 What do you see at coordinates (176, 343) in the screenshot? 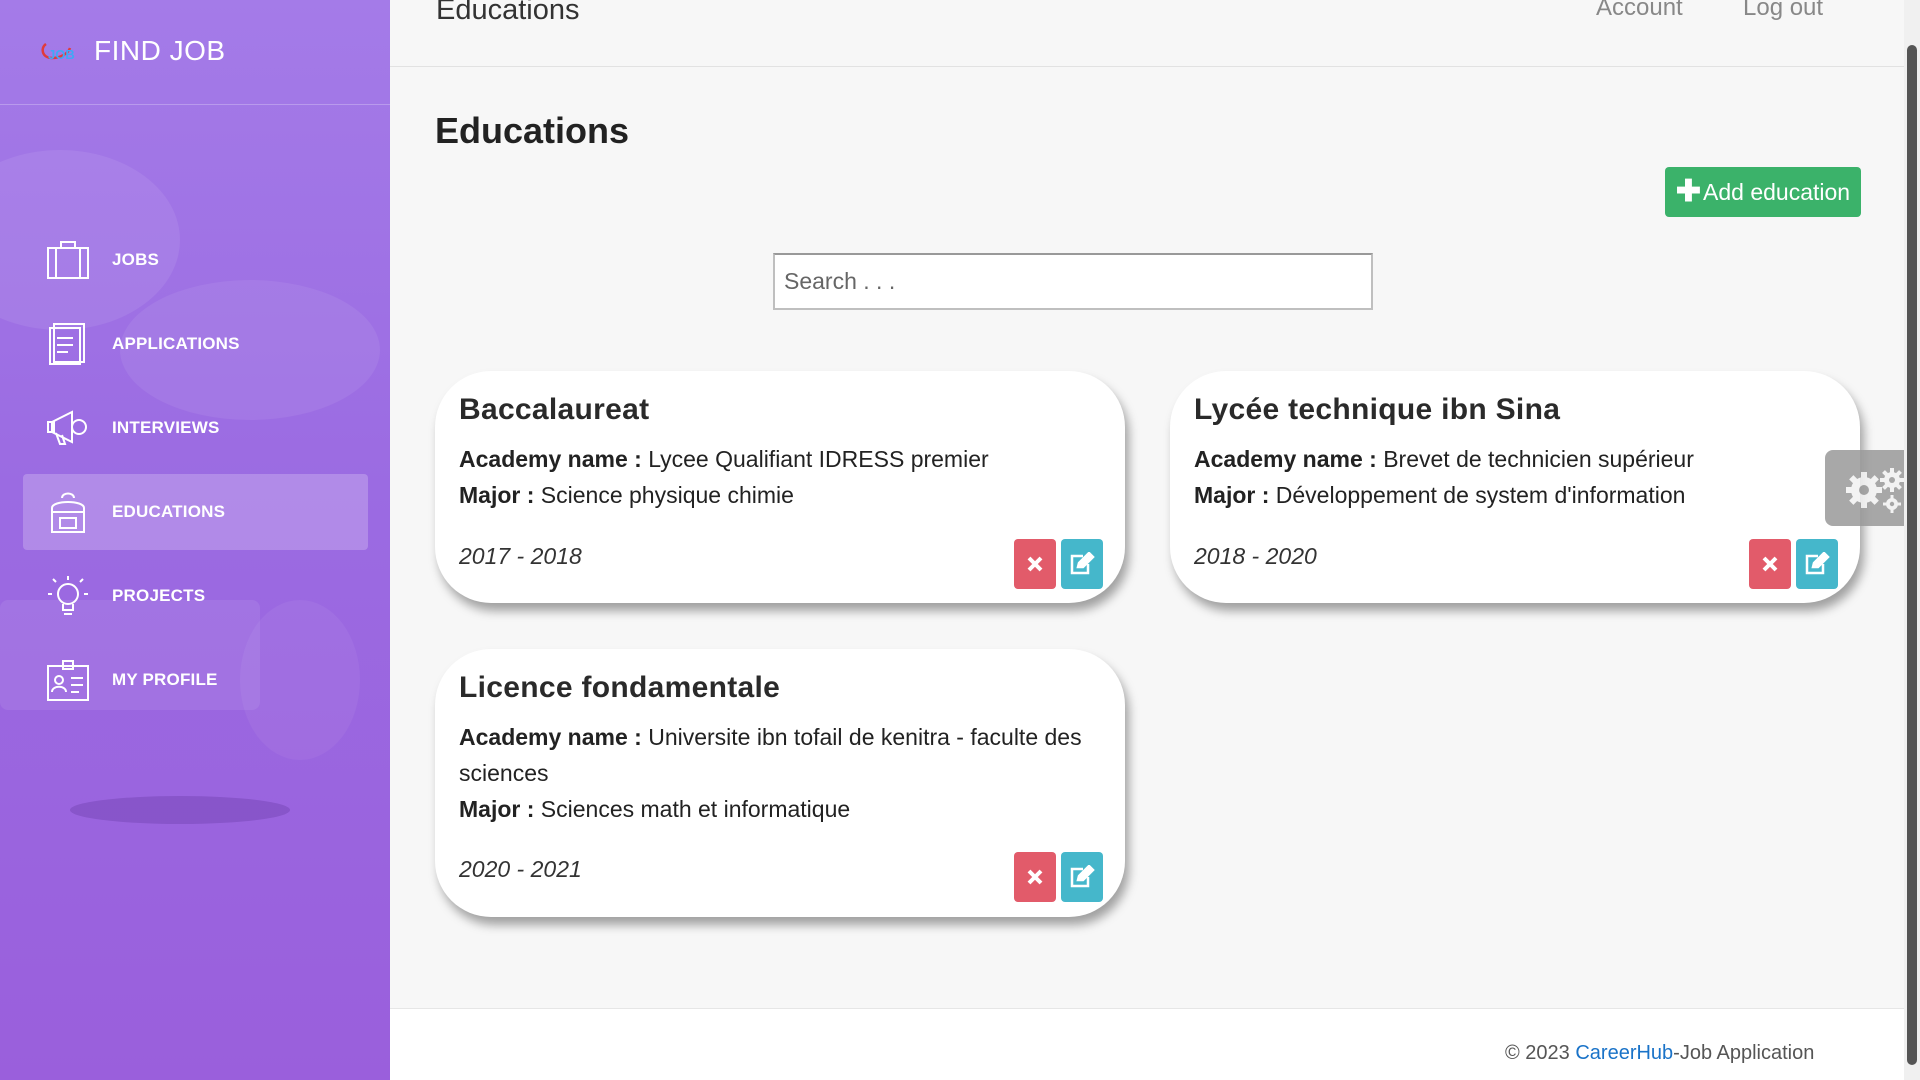
I see `sidebar-item-label: APPLICATIONS` at bounding box center [176, 343].